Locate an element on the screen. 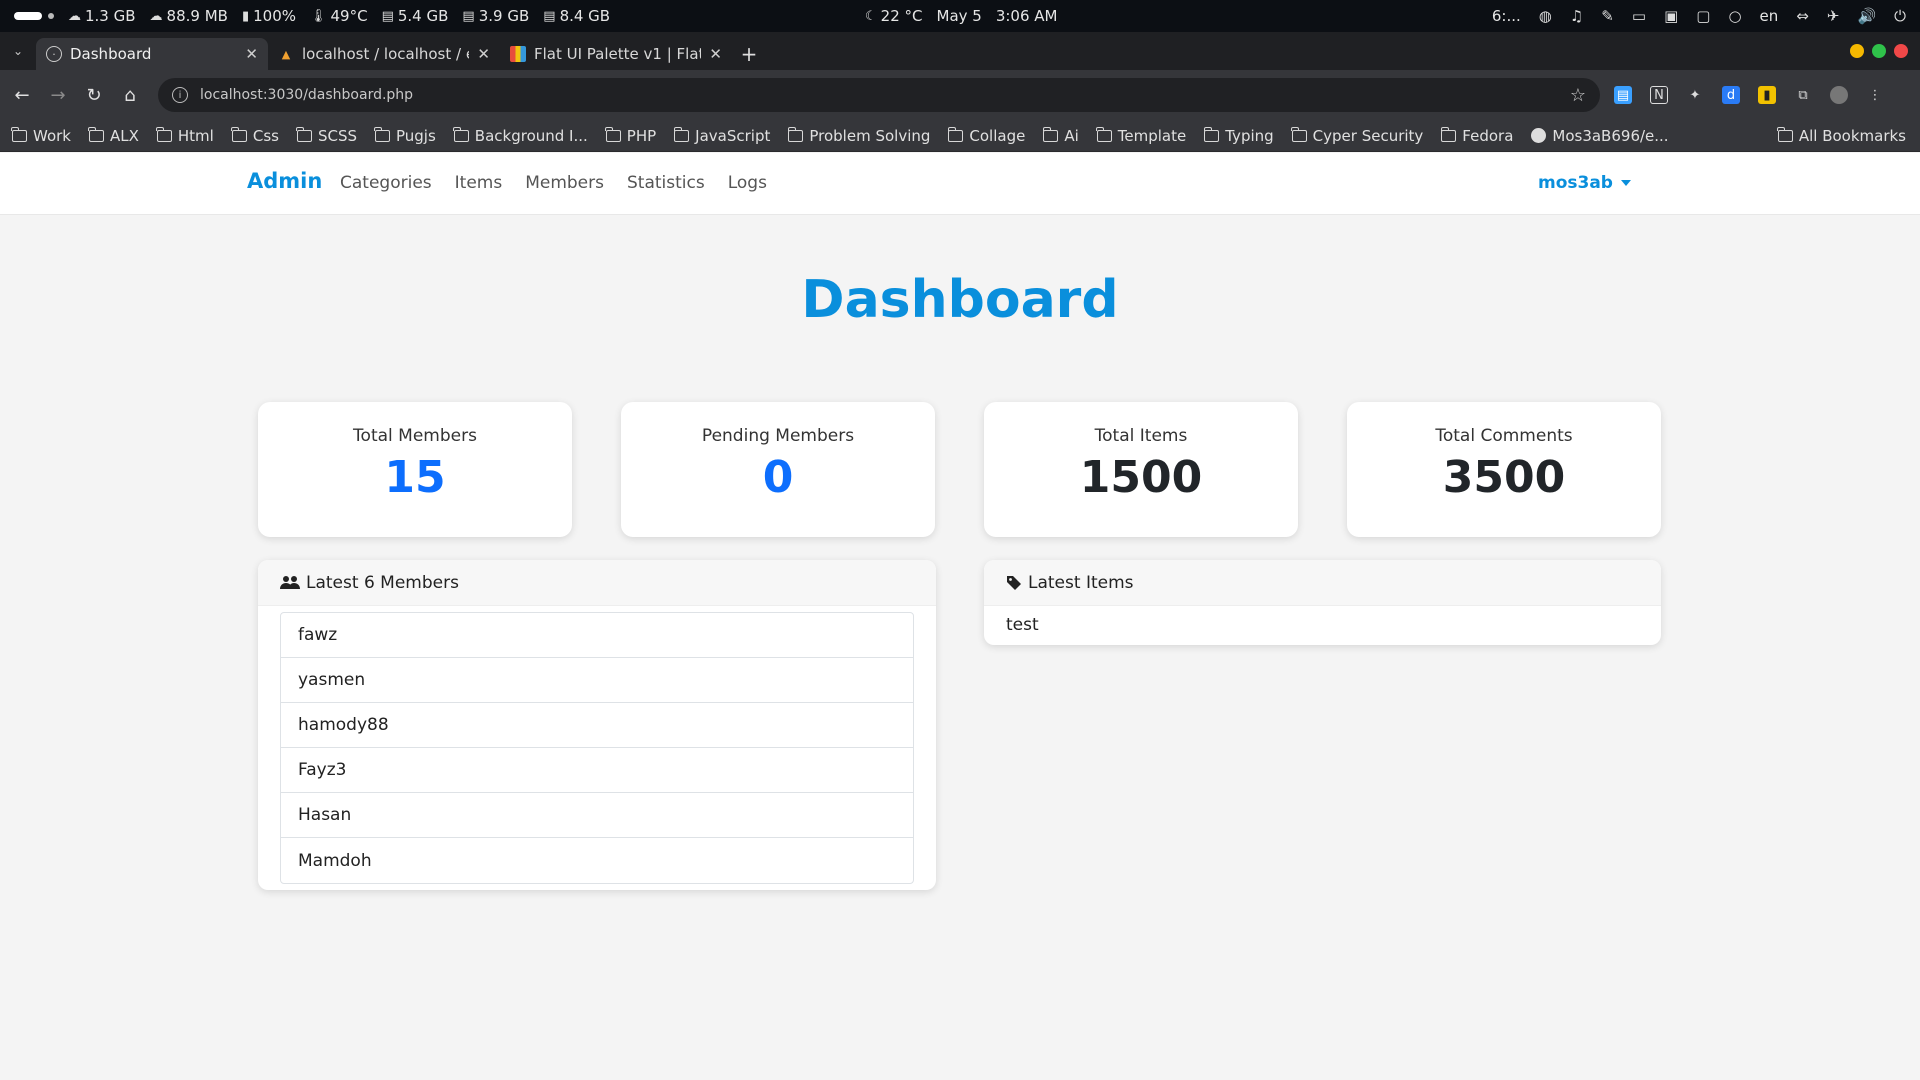  url-text: localhost:3030/dashboard.php is located at coordinates (885, 95).